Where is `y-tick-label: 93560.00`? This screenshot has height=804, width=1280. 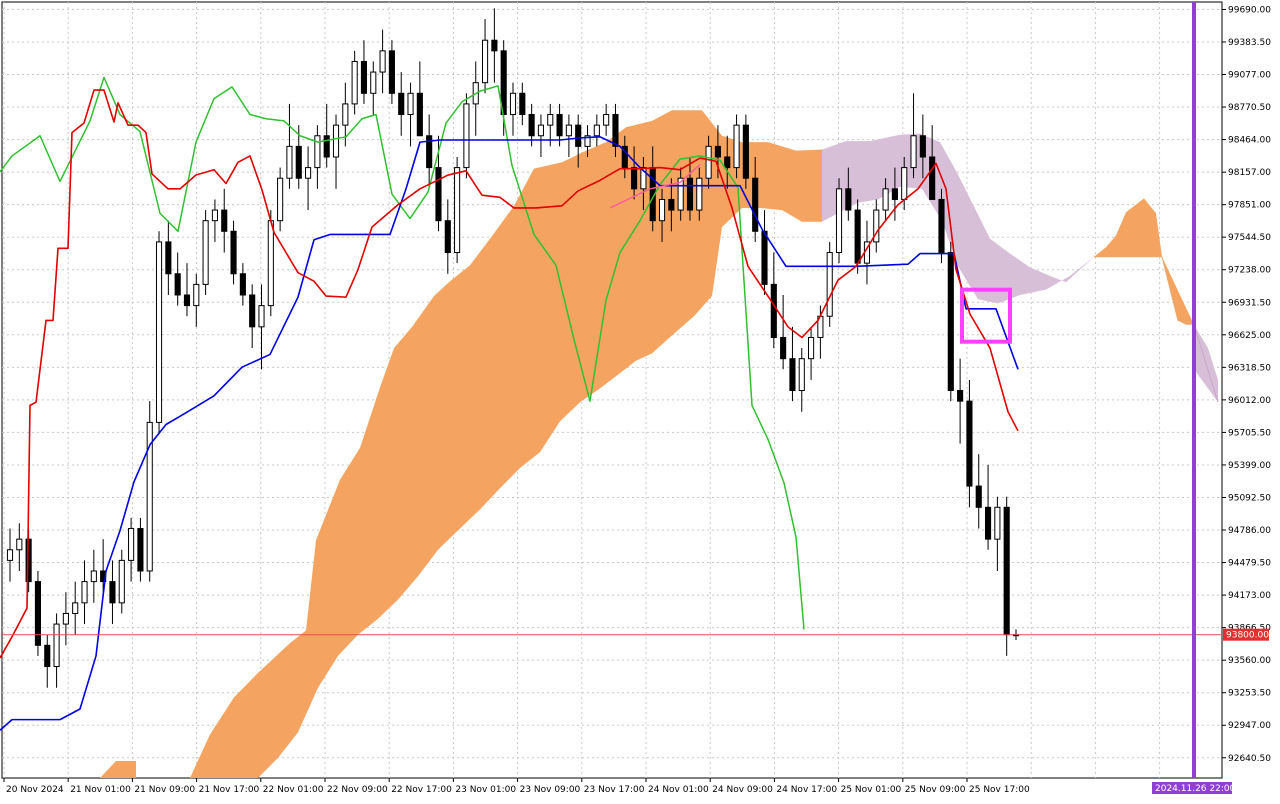
y-tick-label: 93560.00 is located at coordinates (1249, 661).